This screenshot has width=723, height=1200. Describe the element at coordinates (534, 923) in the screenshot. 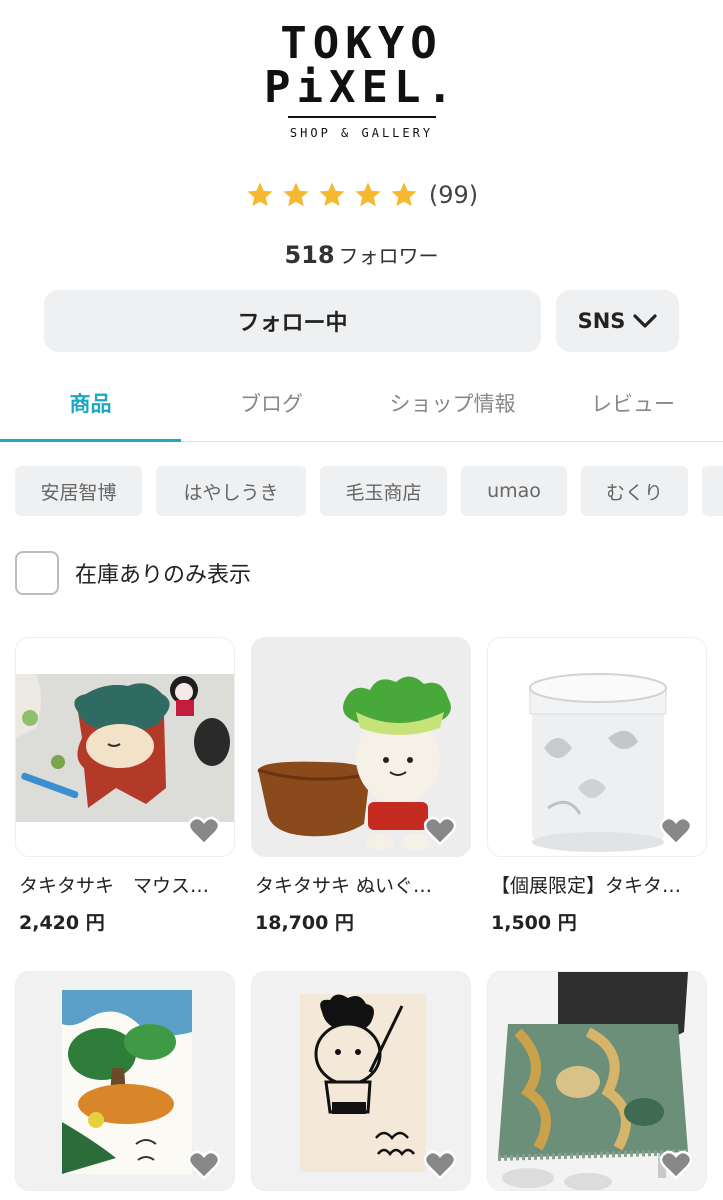

I see `product-price: 1,500 円` at that location.